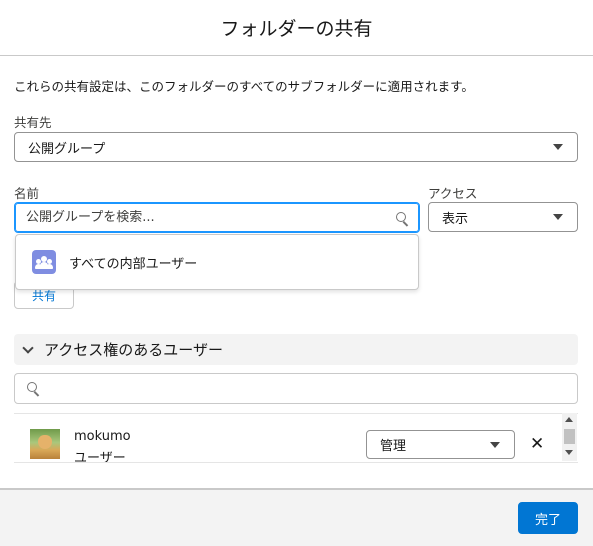 The image size is (593, 546). I want to click on name-label: 名前, so click(27, 193).